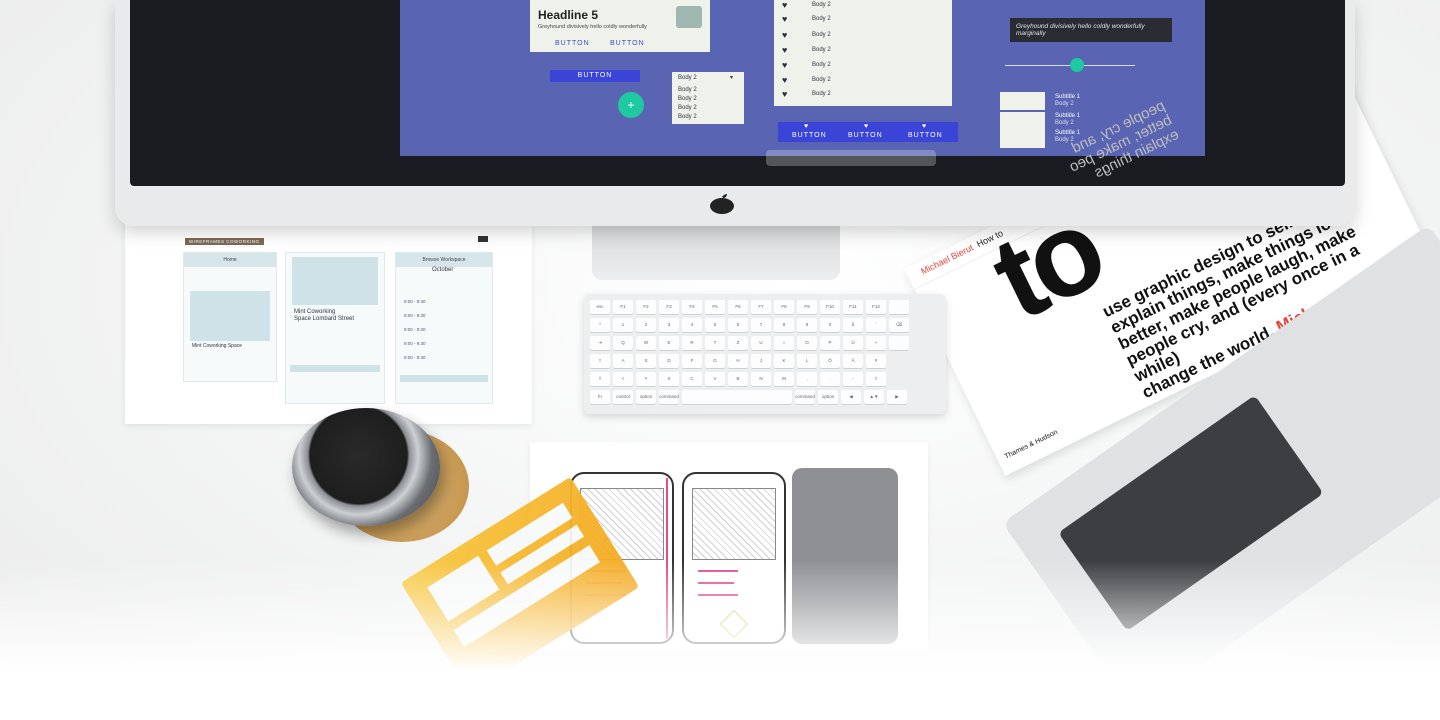 The height and width of the screenshot is (720, 1440). Describe the element at coordinates (692, 379) in the screenshot. I see `keyboard-key: C` at that location.